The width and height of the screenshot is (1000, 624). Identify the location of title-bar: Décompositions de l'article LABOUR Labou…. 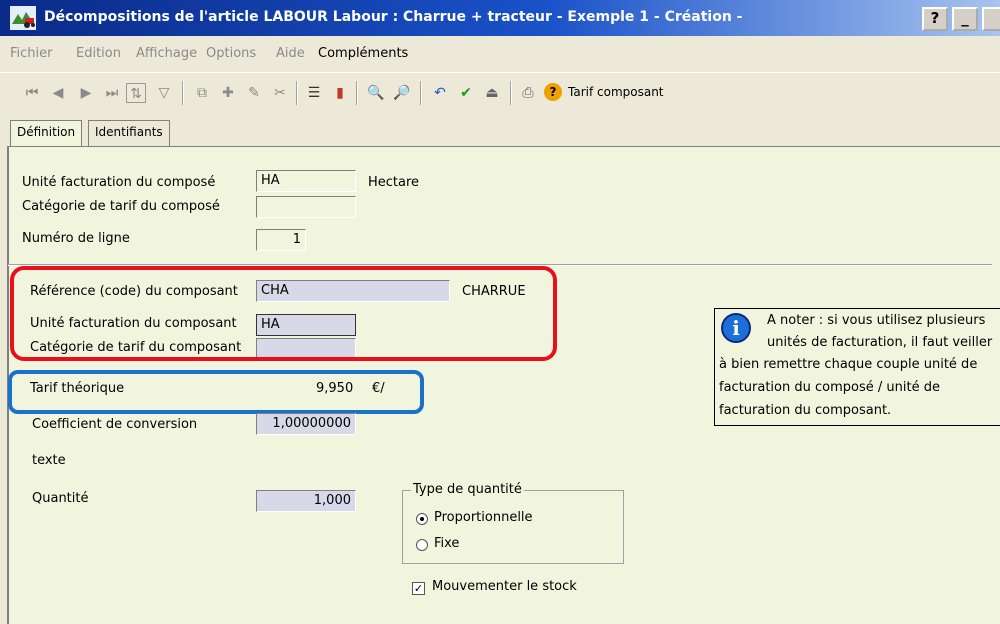
(500, 18).